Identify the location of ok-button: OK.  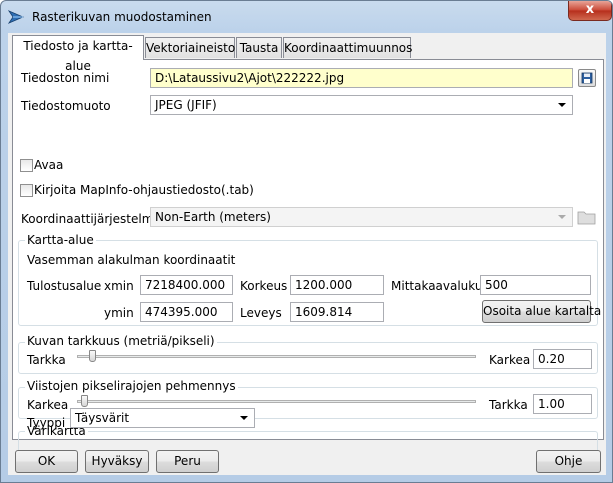
(46, 461).